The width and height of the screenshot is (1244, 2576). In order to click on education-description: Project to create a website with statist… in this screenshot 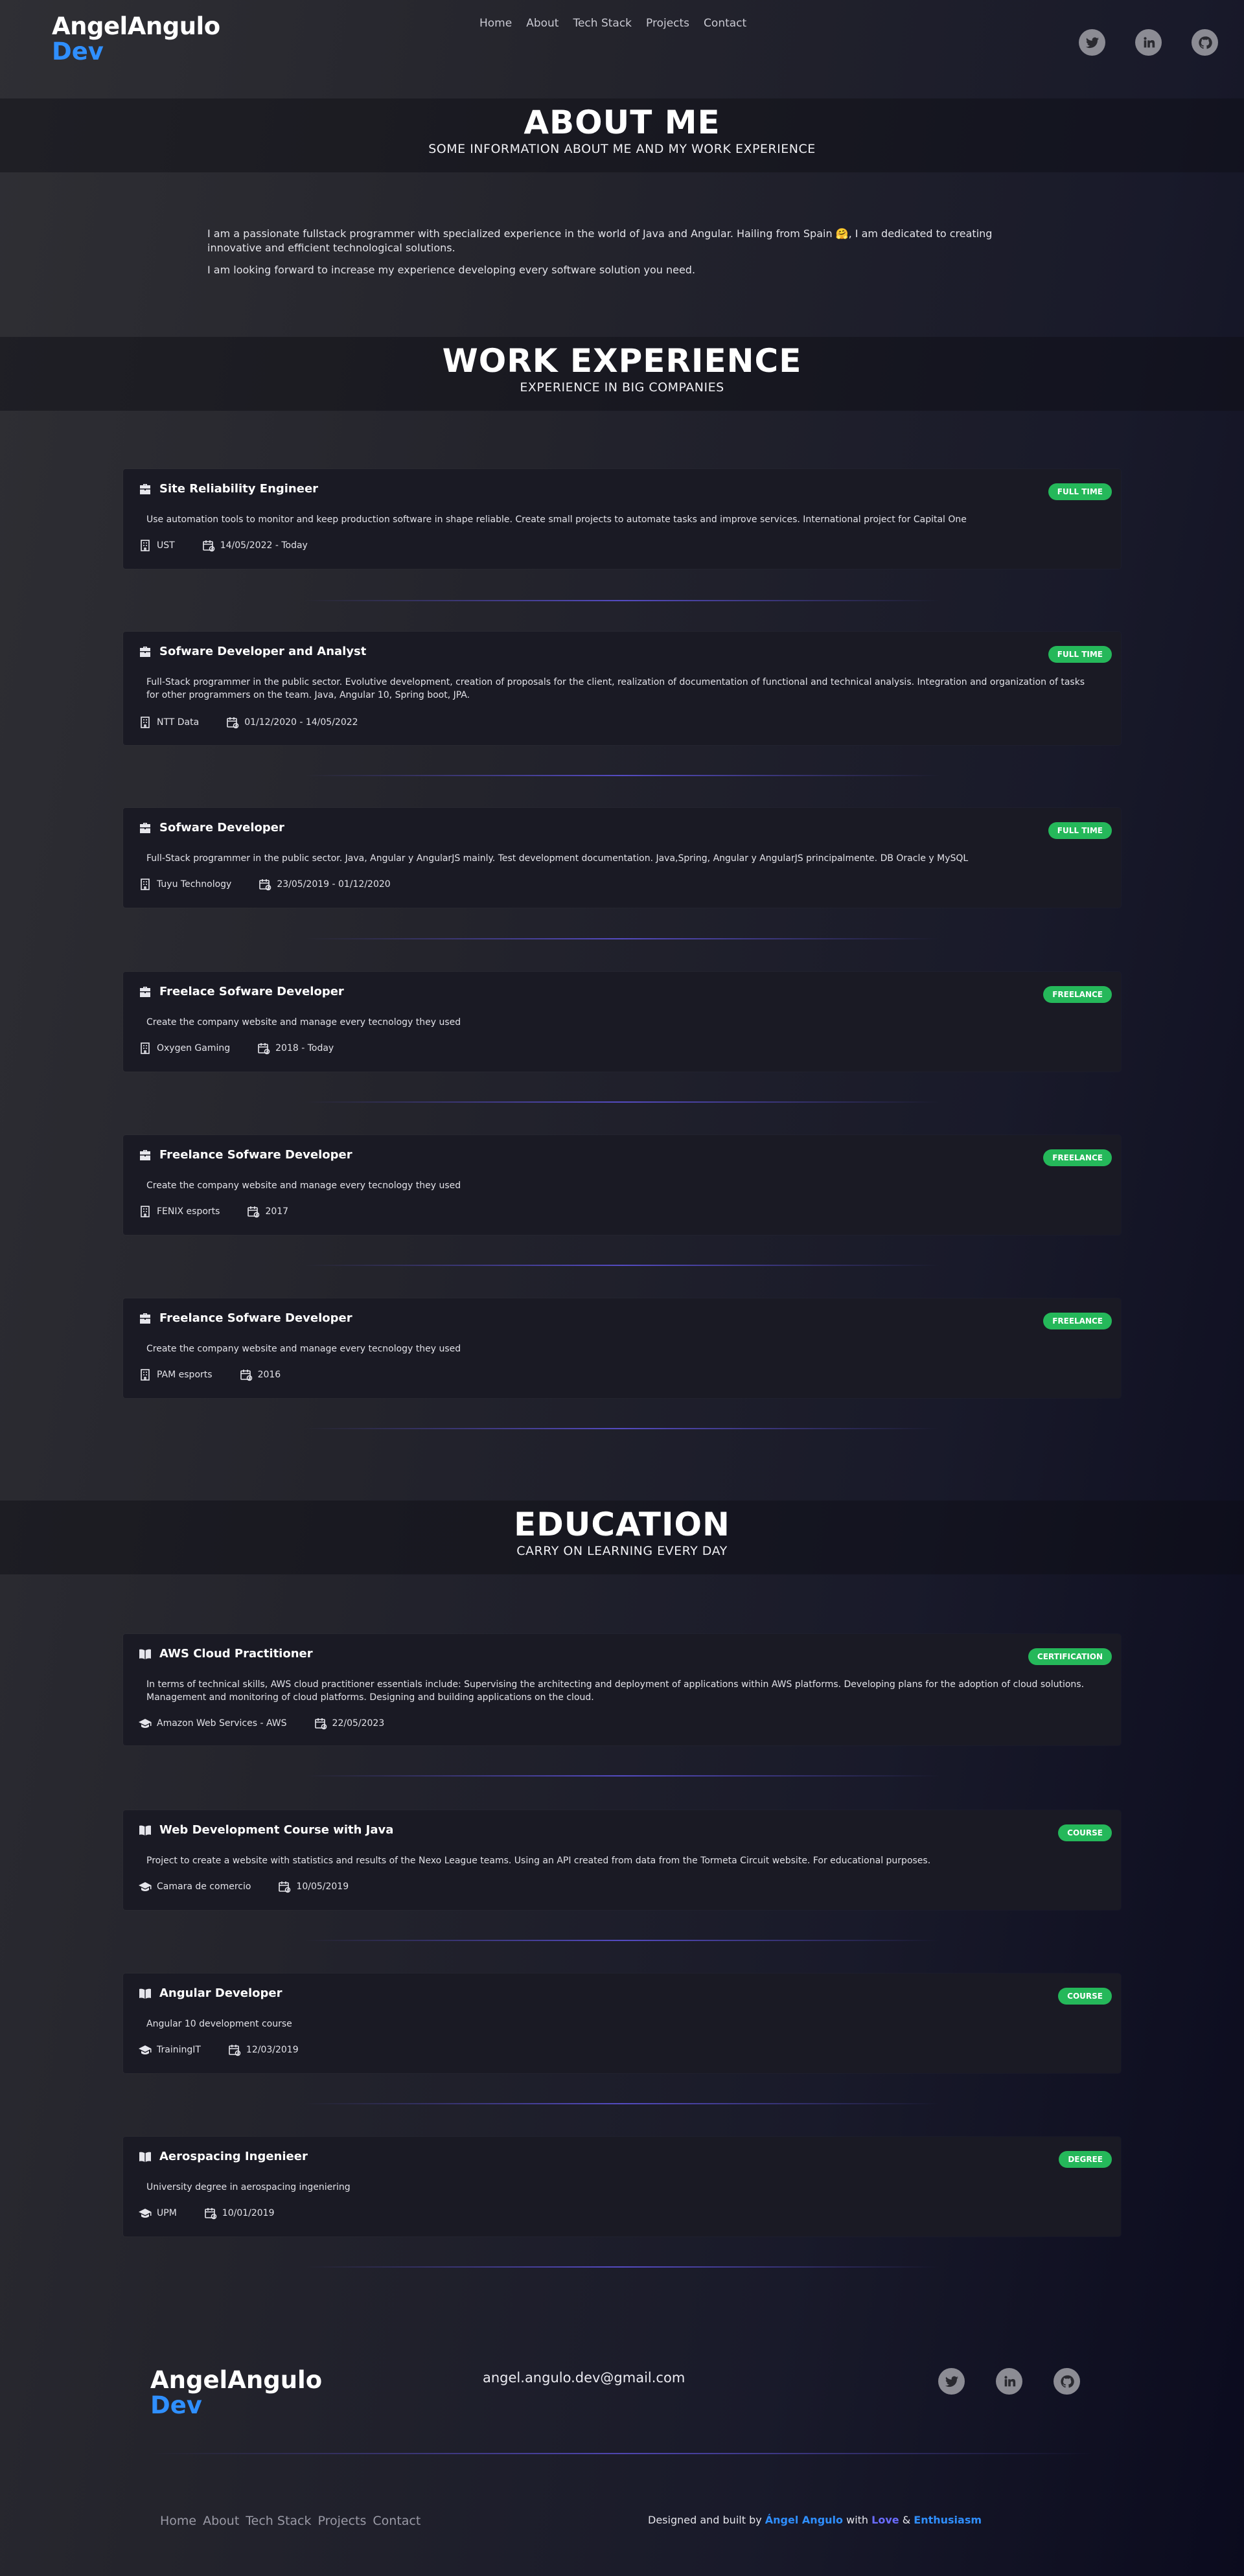, I will do `click(538, 1861)`.